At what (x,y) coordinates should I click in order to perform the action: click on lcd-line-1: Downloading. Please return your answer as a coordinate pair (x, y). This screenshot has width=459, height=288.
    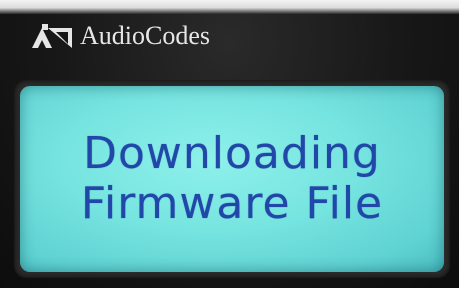
    Looking at the image, I should click on (232, 153).